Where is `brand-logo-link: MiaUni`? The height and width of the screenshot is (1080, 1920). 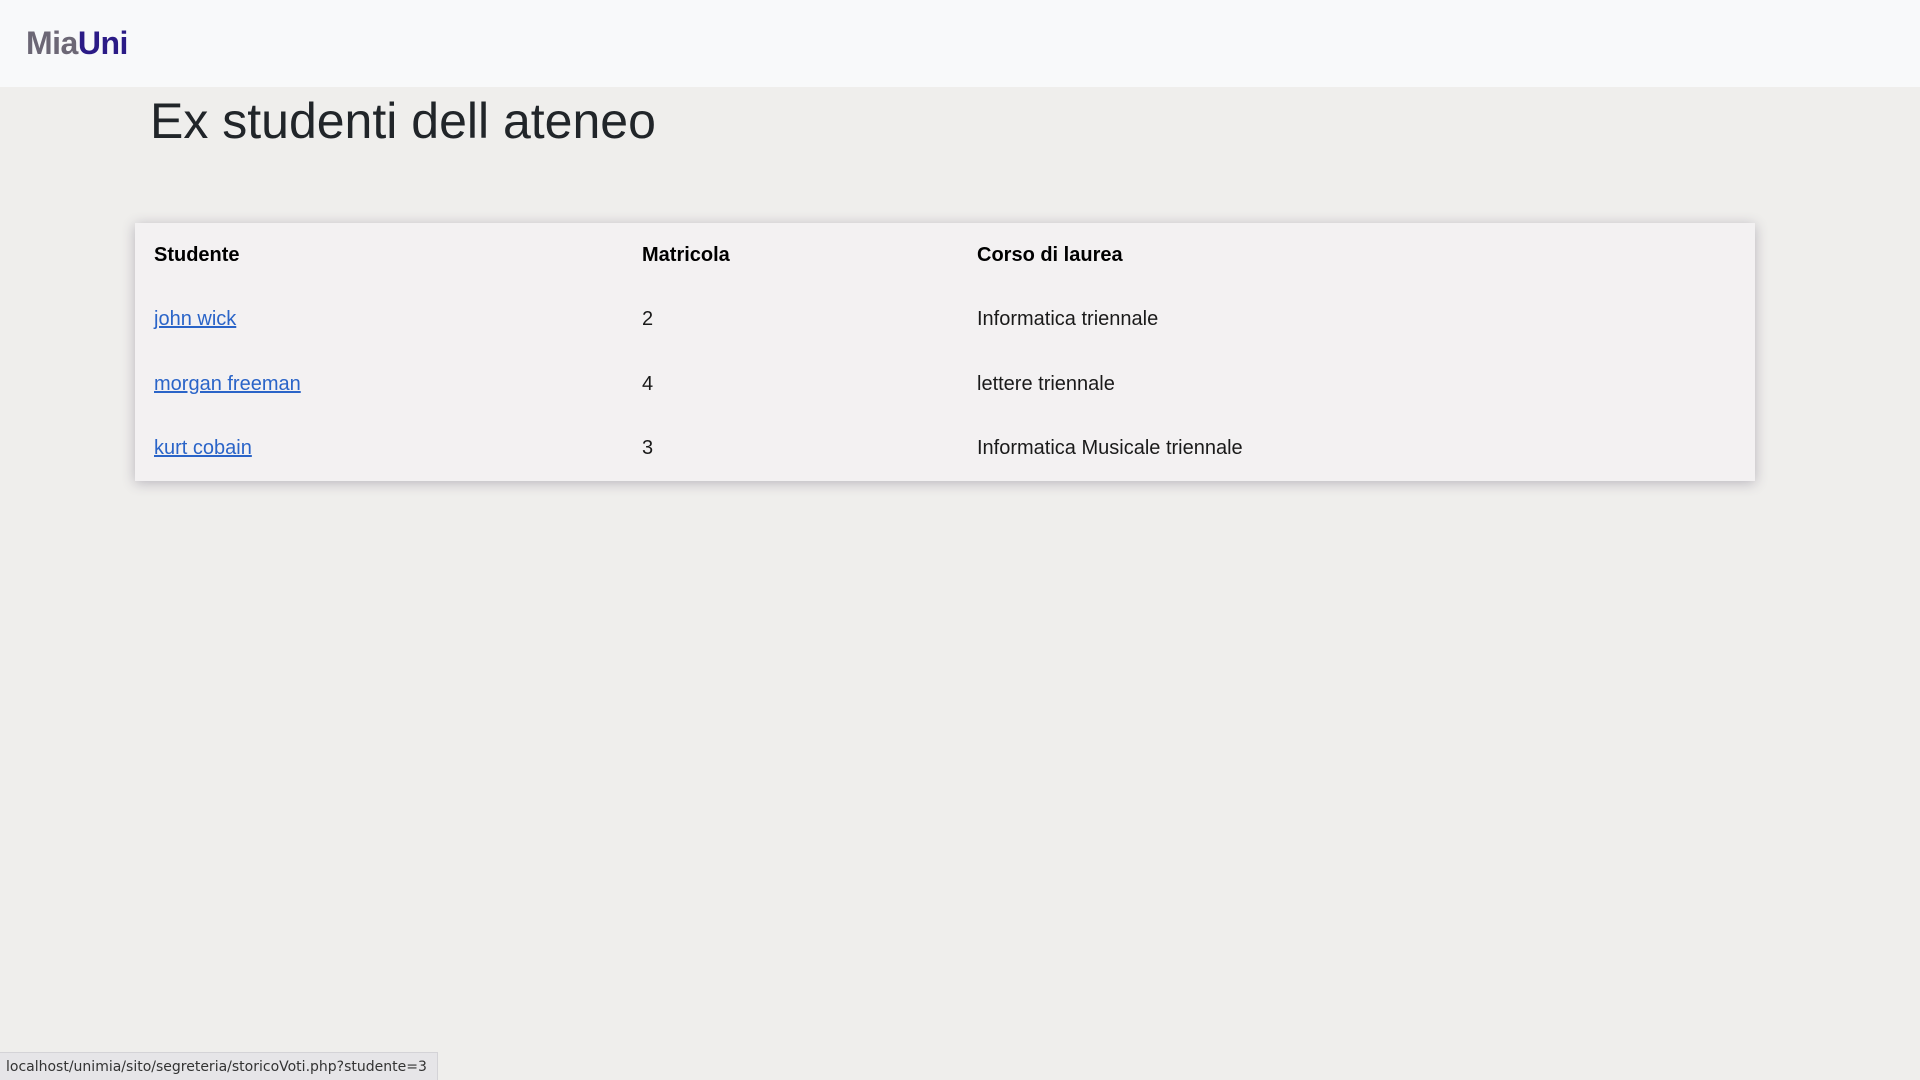 brand-logo-link: MiaUni is located at coordinates (77, 43).